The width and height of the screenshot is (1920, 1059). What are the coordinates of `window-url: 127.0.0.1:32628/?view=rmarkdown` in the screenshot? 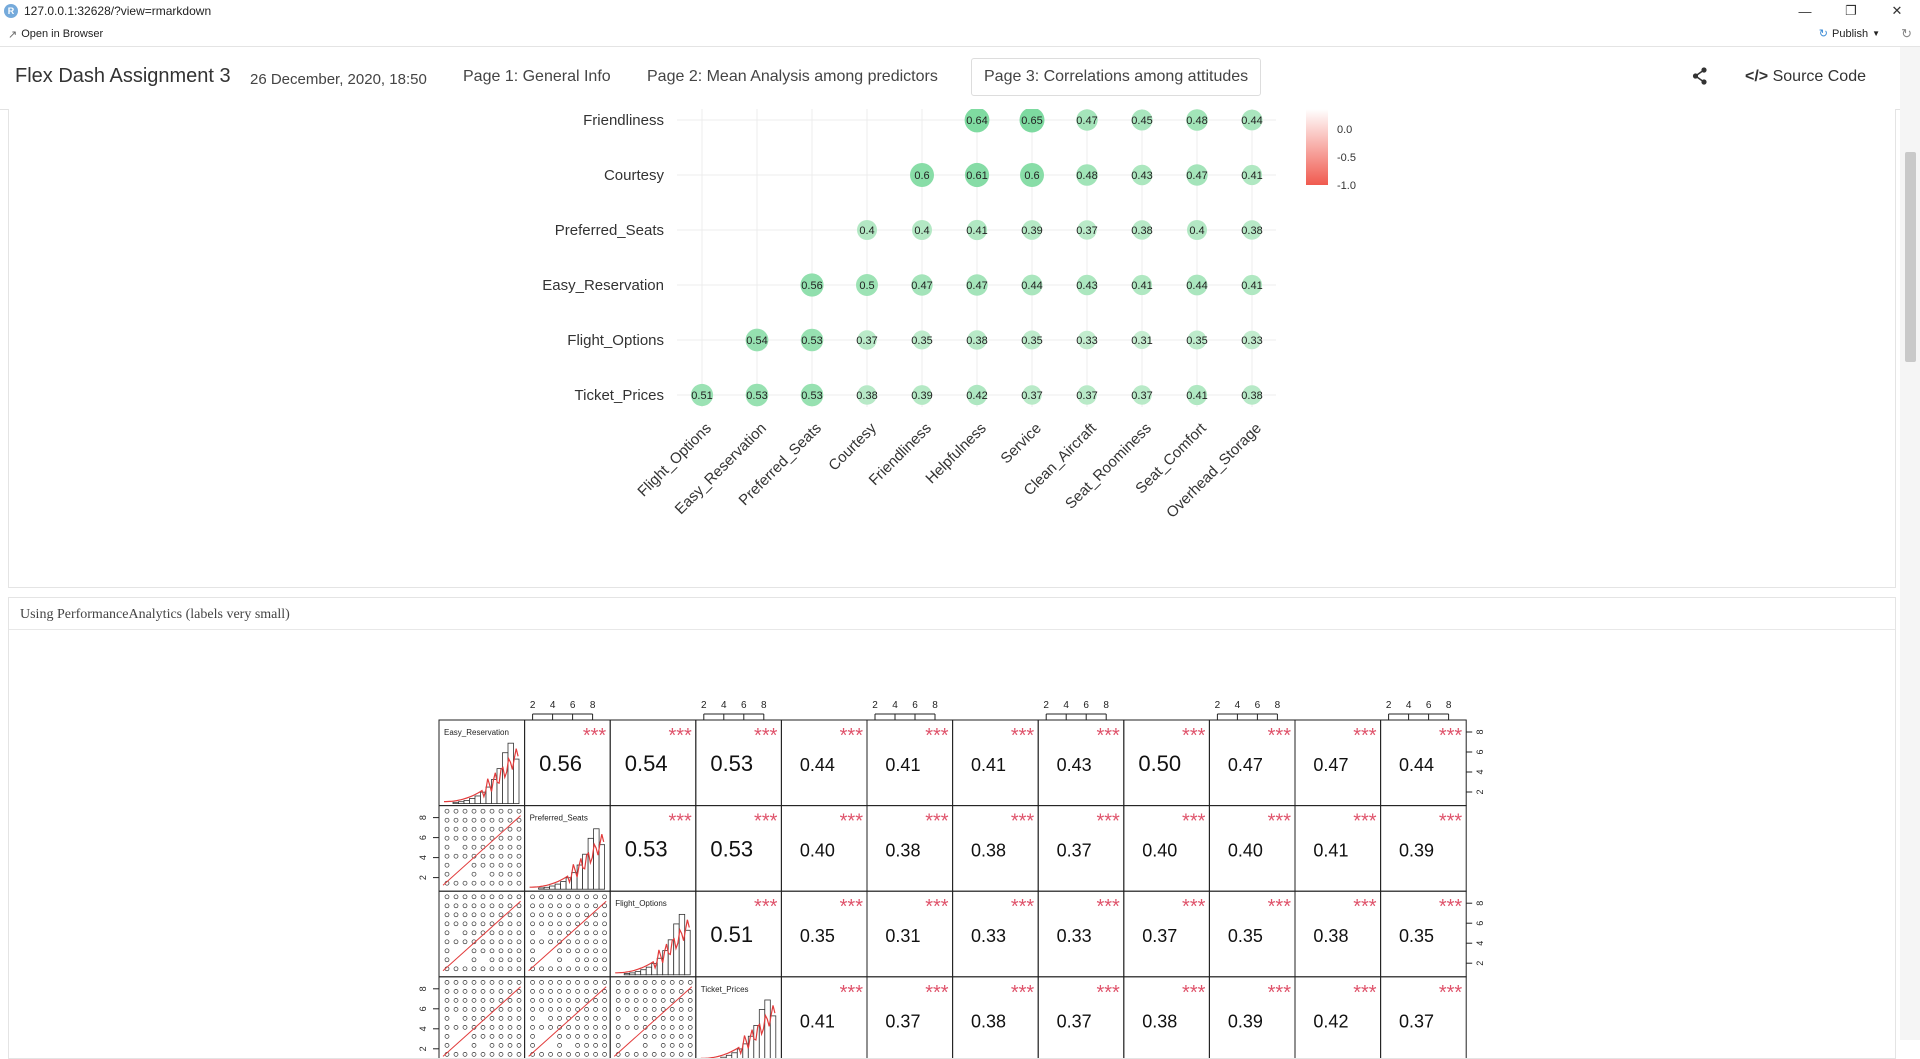 It's located at (118, 11).